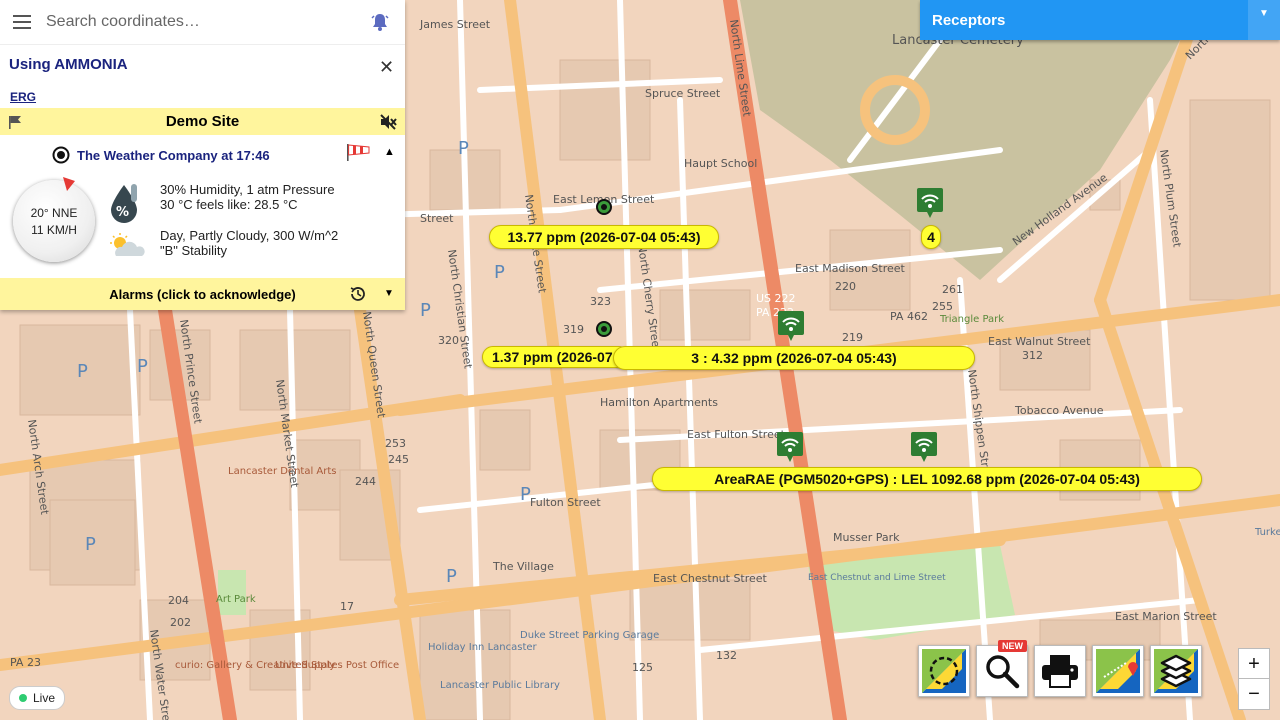 The height and width of the screenshot is (720, 1280). Describe the element at coordinates (1267, 532) in the screenshot. I see `street-label: Turkey Hill` at that location.